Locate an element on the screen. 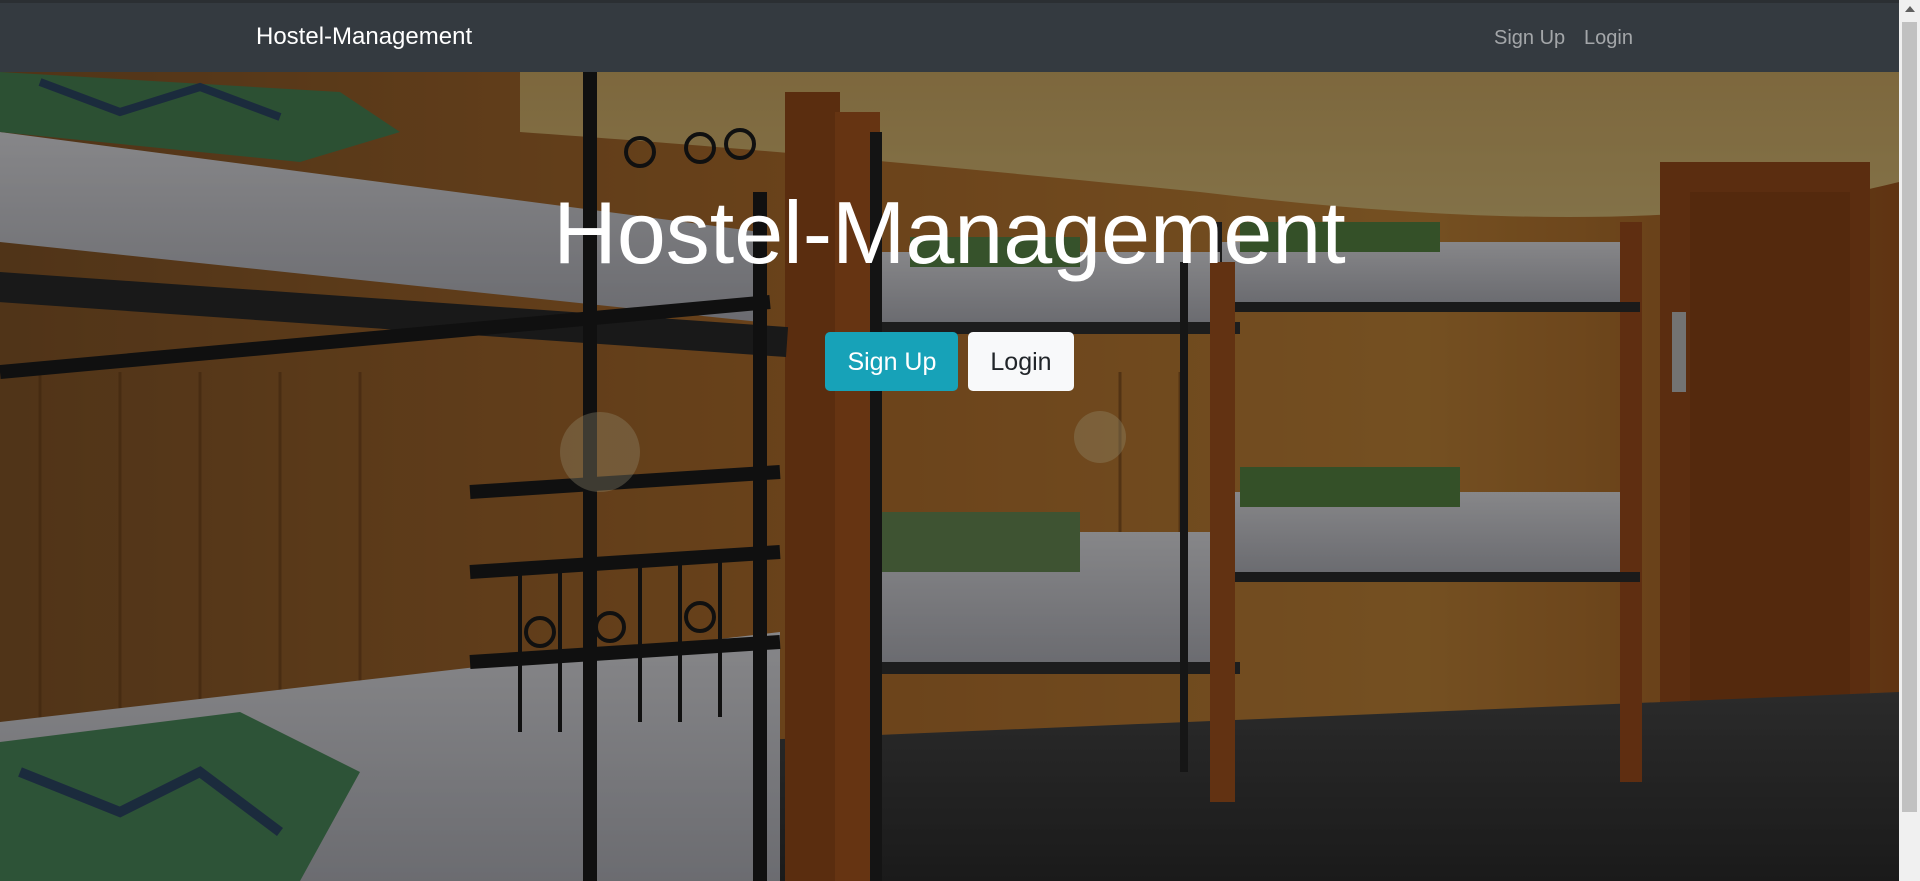  signup-button: Sign Up is located at coordinates (892, 361).